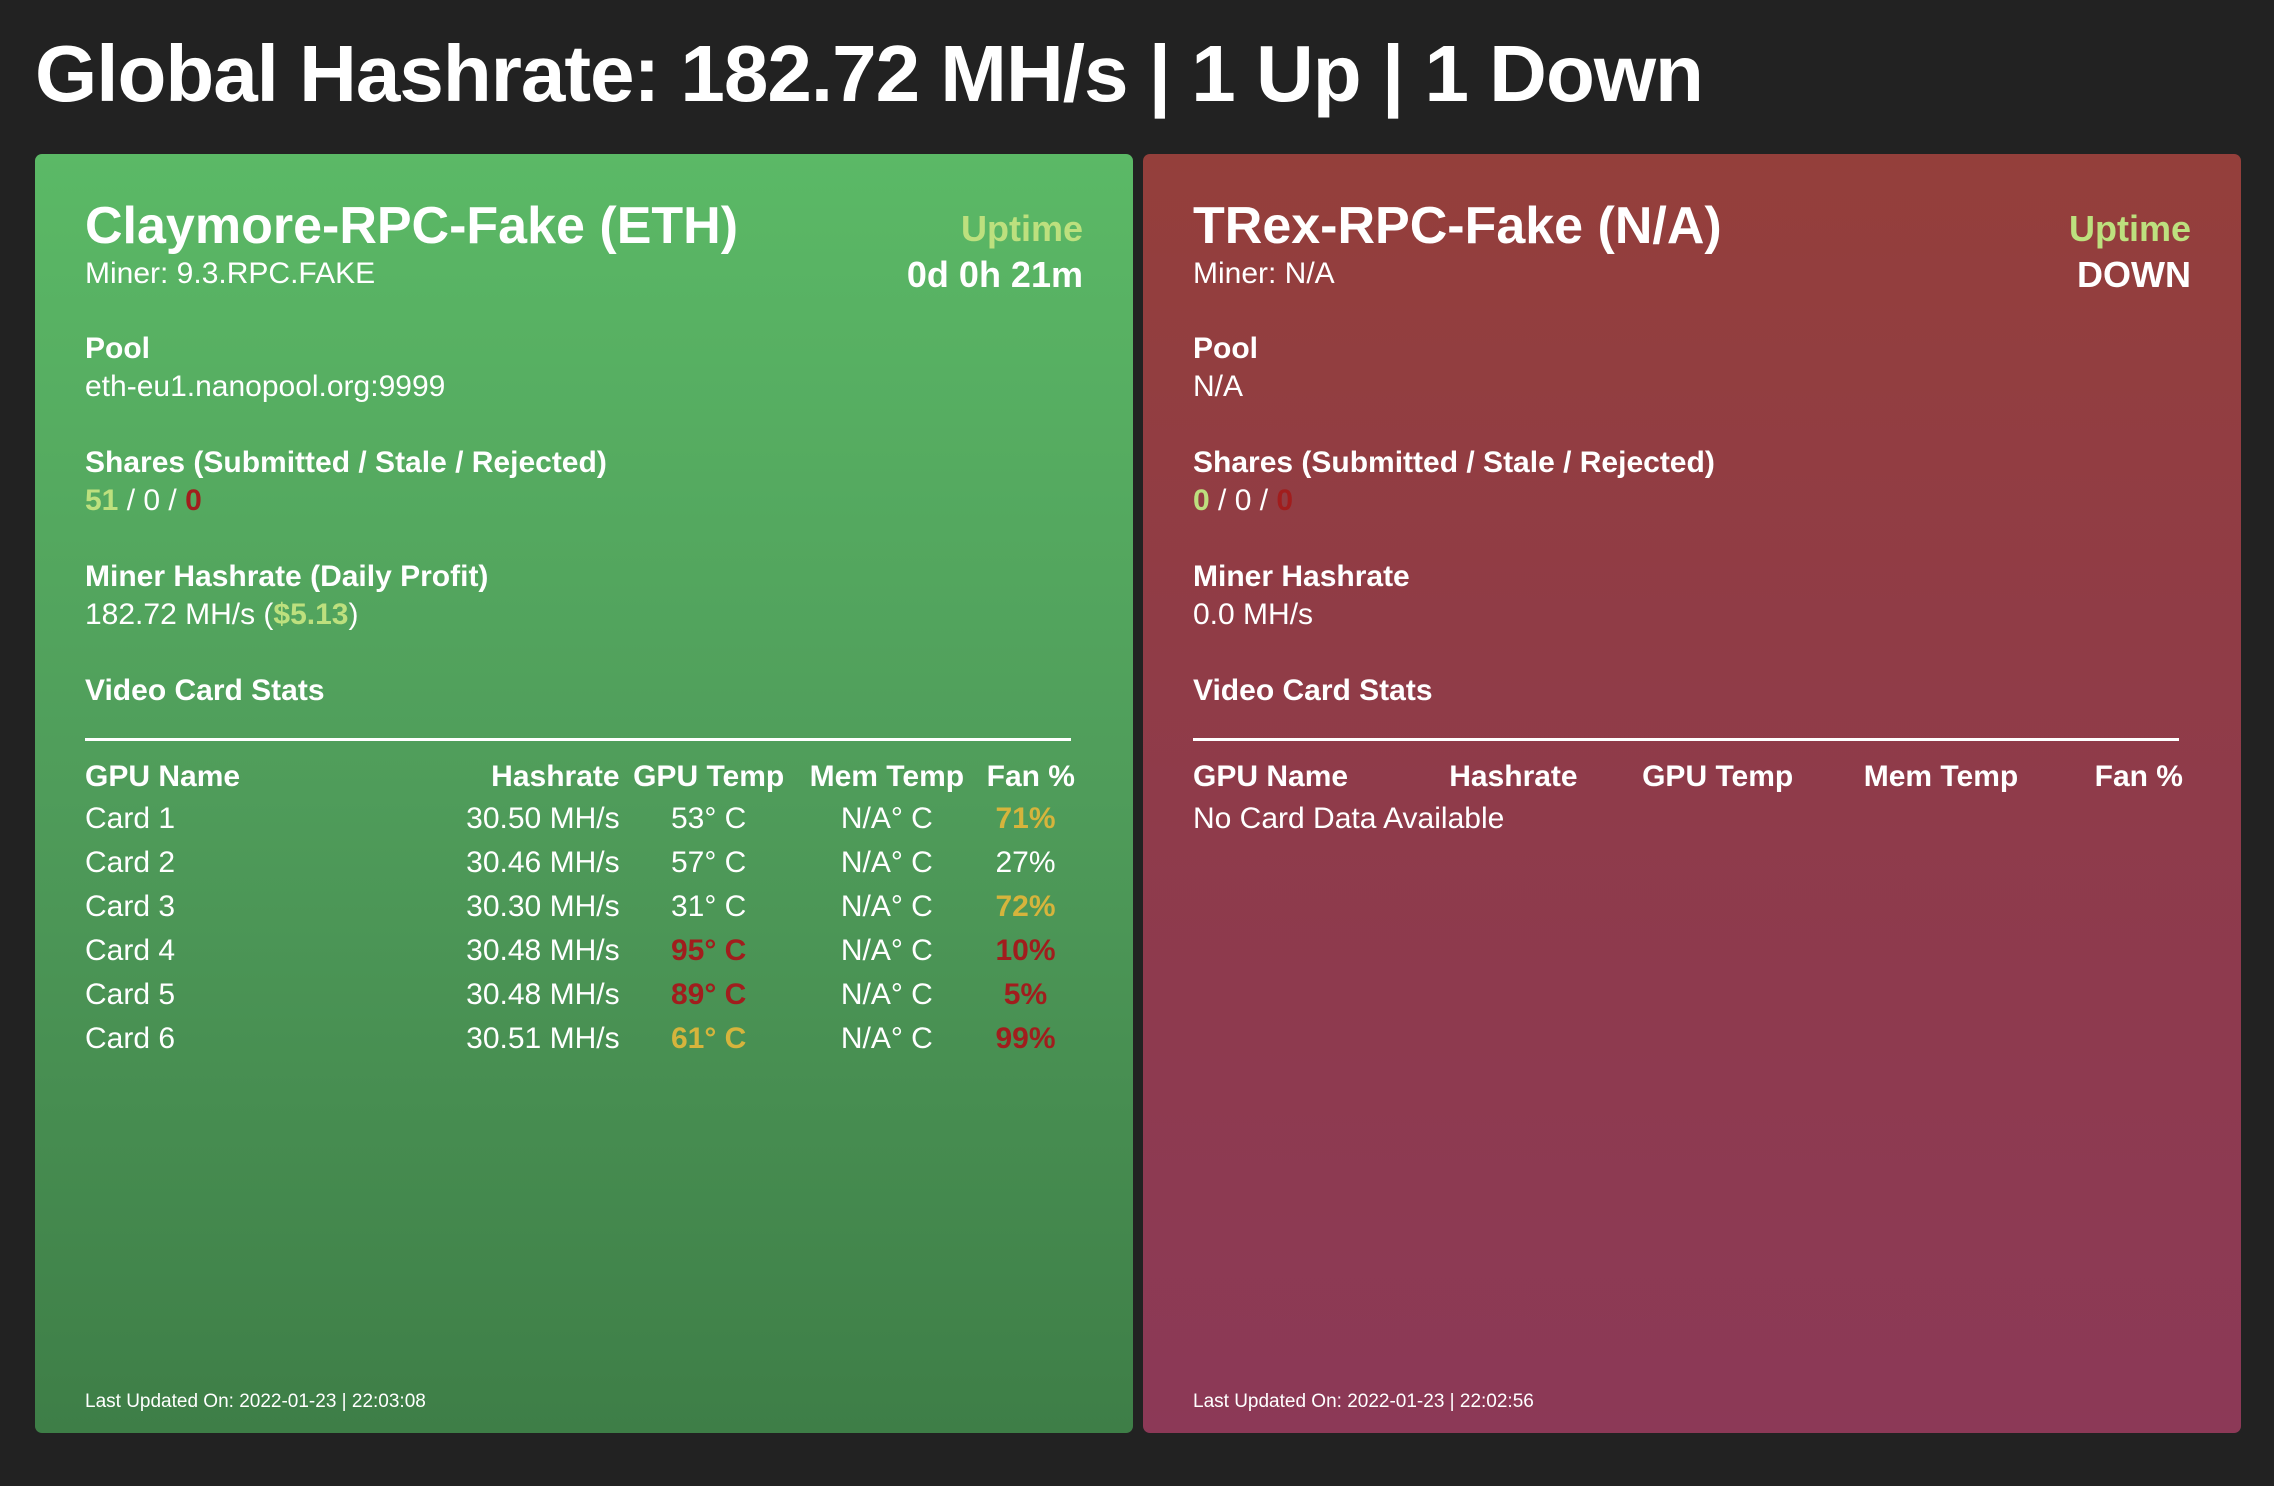  I want to click on gpu-row: Card 1 30.50 MH/s 53° C N/A° C 71%, so click(580, 819).